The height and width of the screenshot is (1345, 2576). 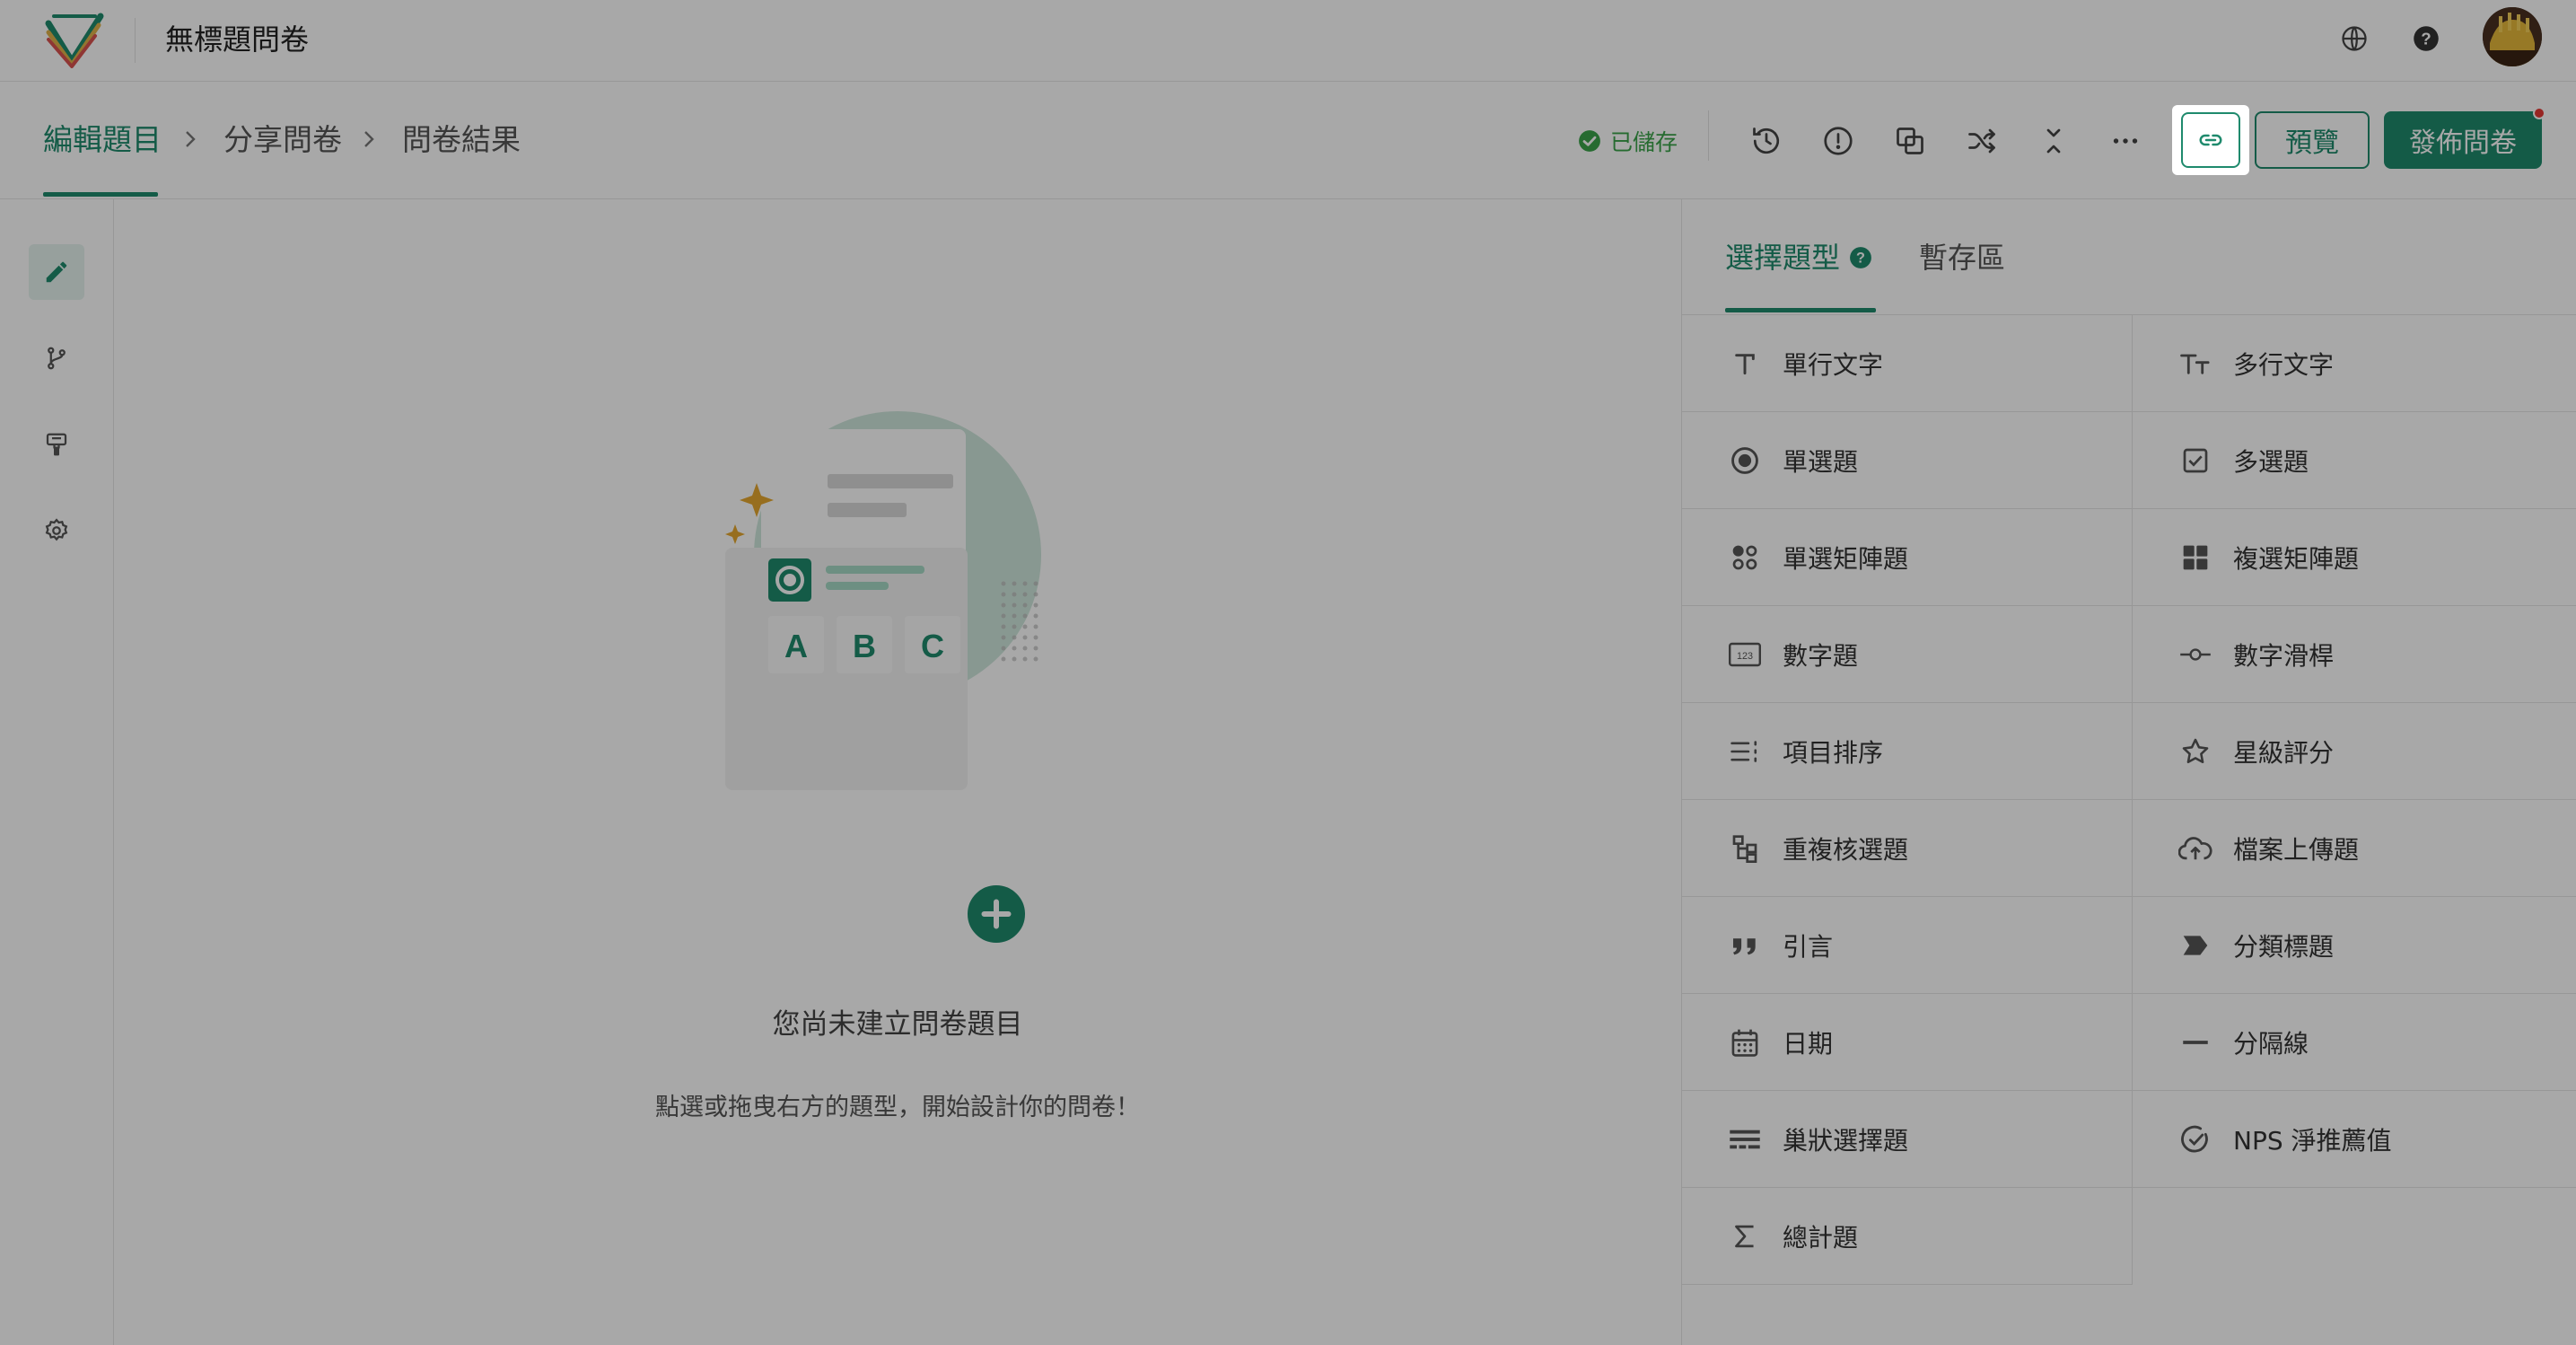 I want to click on paint-brush-icon, so click(x=56, y=444).